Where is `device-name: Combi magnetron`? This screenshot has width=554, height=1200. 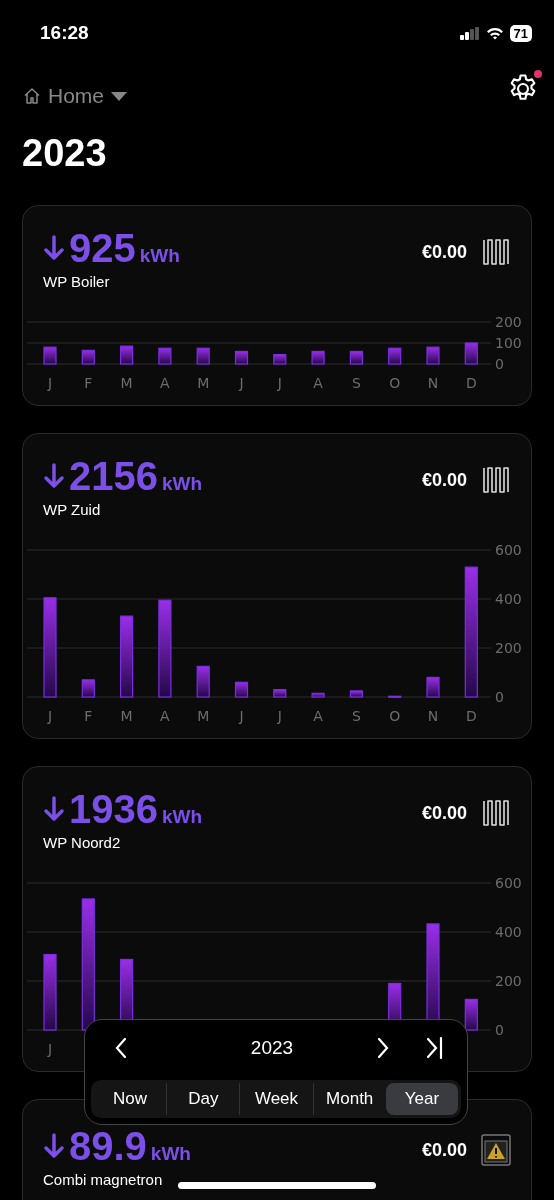
device-name: Combi magnetron is located at coordinates (103, 1179).